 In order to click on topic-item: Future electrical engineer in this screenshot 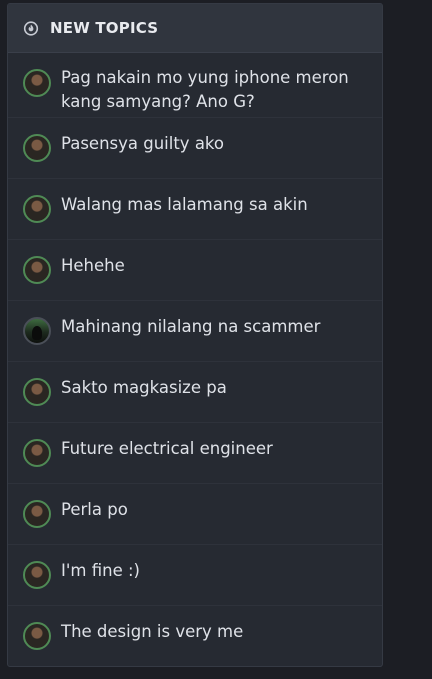, I will do `click(195, 453)`.